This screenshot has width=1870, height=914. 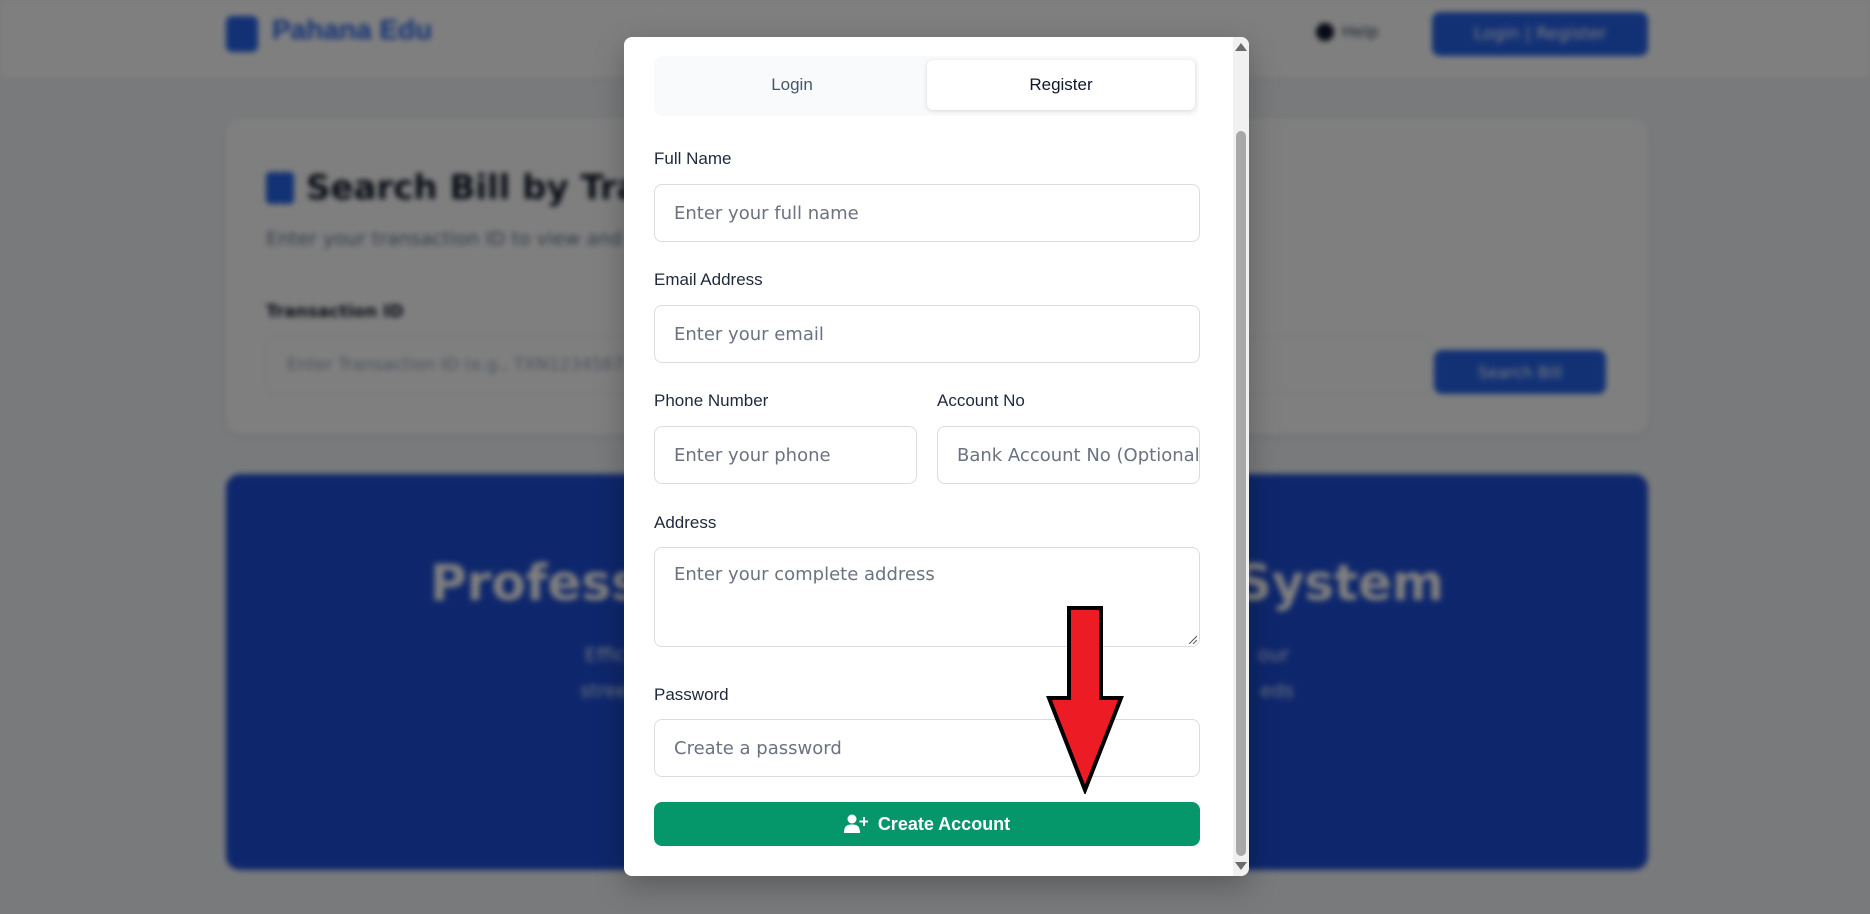 I want to click on modal-scrollbar, so click(x=1241, y=456).